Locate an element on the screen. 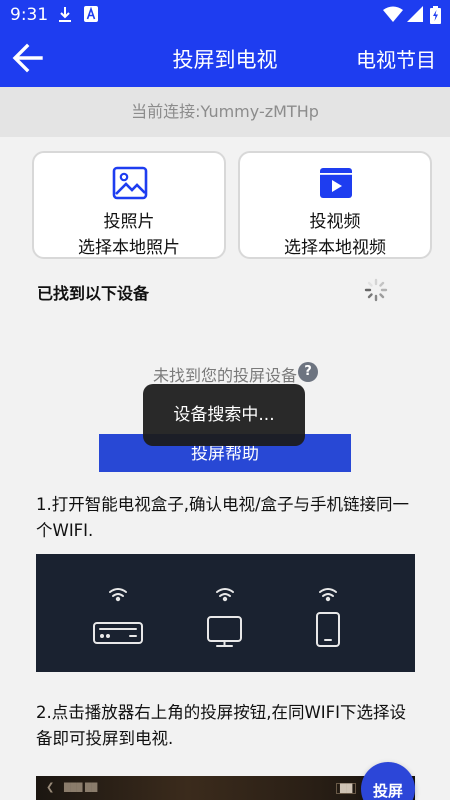 The image size is (450, 800). battery-icon is located at coordinates (435, 15).